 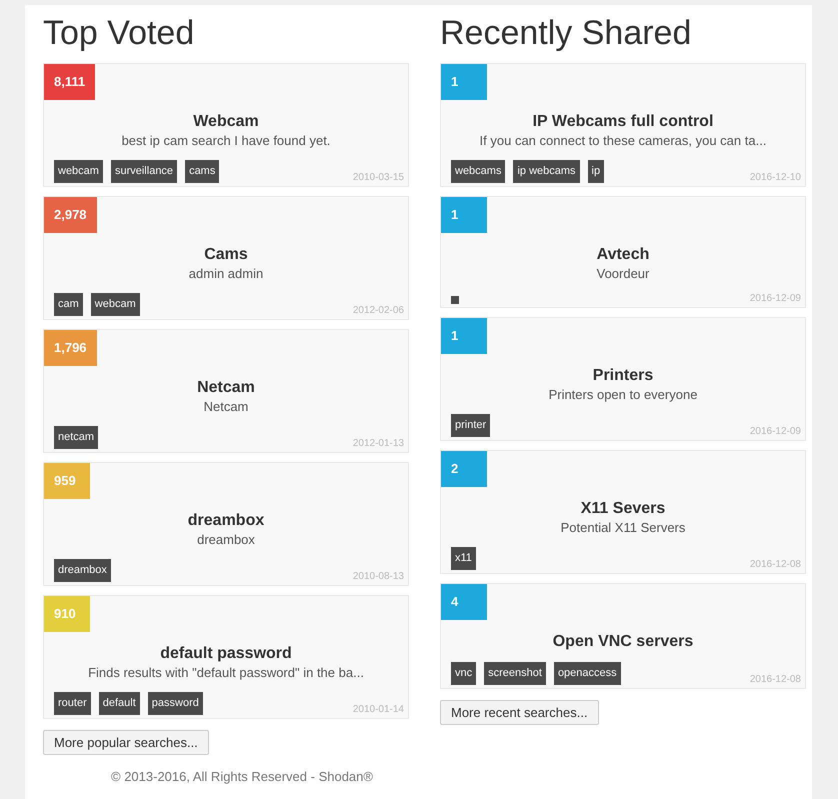 I want to click on tag: password, so click(x=175, y=703).